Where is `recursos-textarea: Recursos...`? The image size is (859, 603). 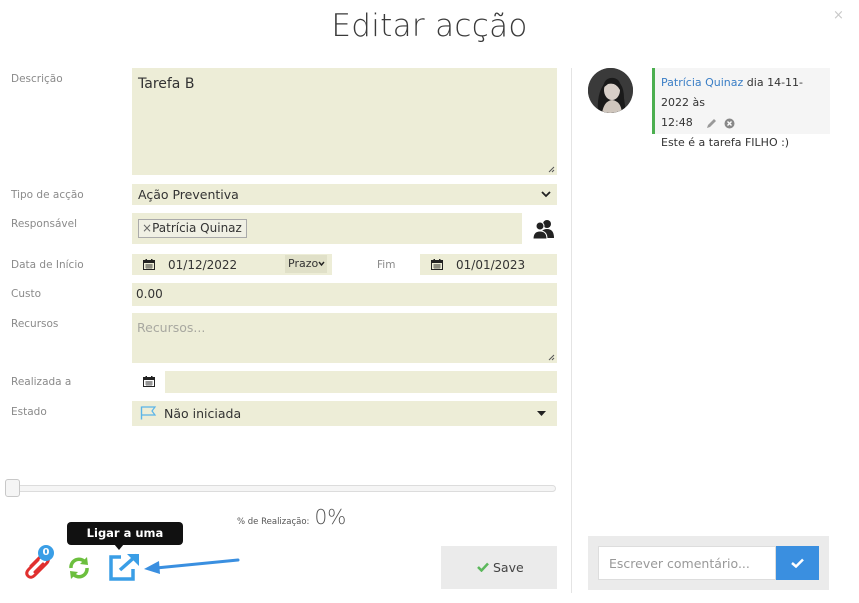 recursos-textarea: Recursos... is located at coordinates (344, 338).